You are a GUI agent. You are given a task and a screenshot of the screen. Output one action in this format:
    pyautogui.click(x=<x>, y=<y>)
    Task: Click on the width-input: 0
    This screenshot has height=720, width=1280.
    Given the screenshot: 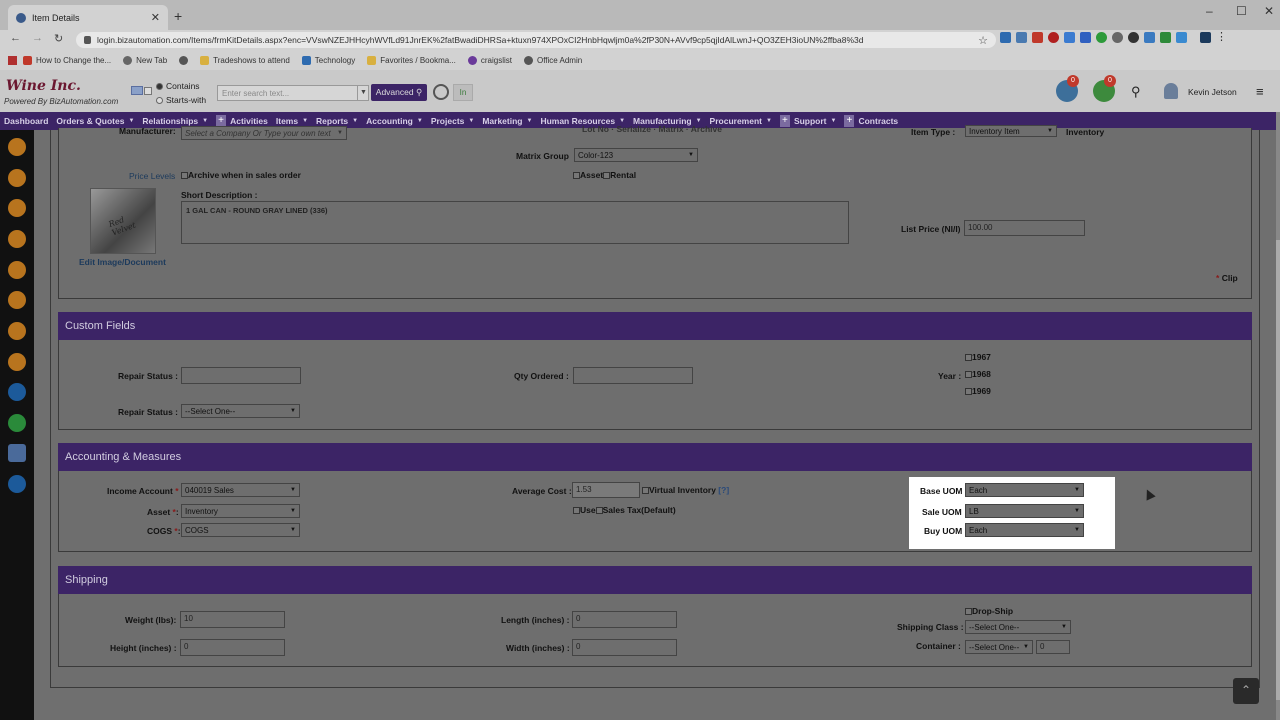 What is the action you would take?
    pyautogui.click(x=624, y=647)
    